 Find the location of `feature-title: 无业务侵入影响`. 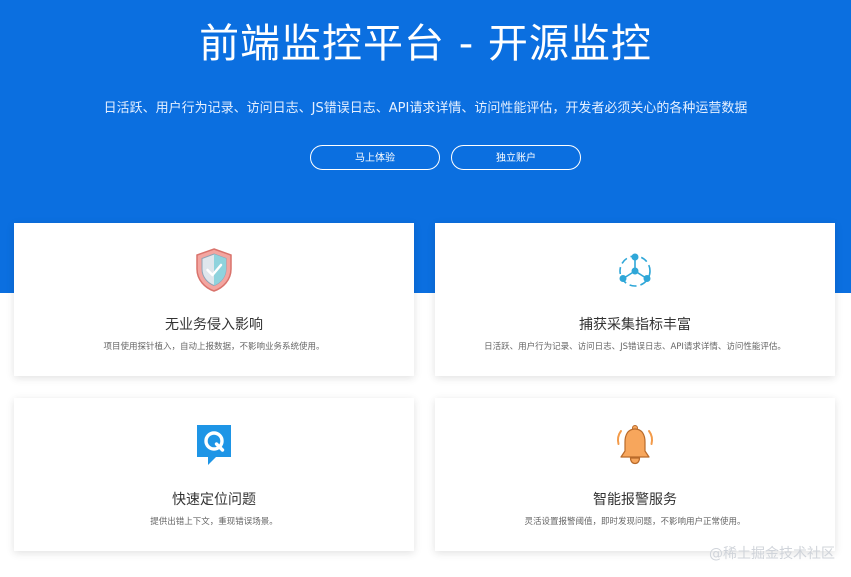

feature-title: 无业务侵入影响 is located at coordinates (214, 325).